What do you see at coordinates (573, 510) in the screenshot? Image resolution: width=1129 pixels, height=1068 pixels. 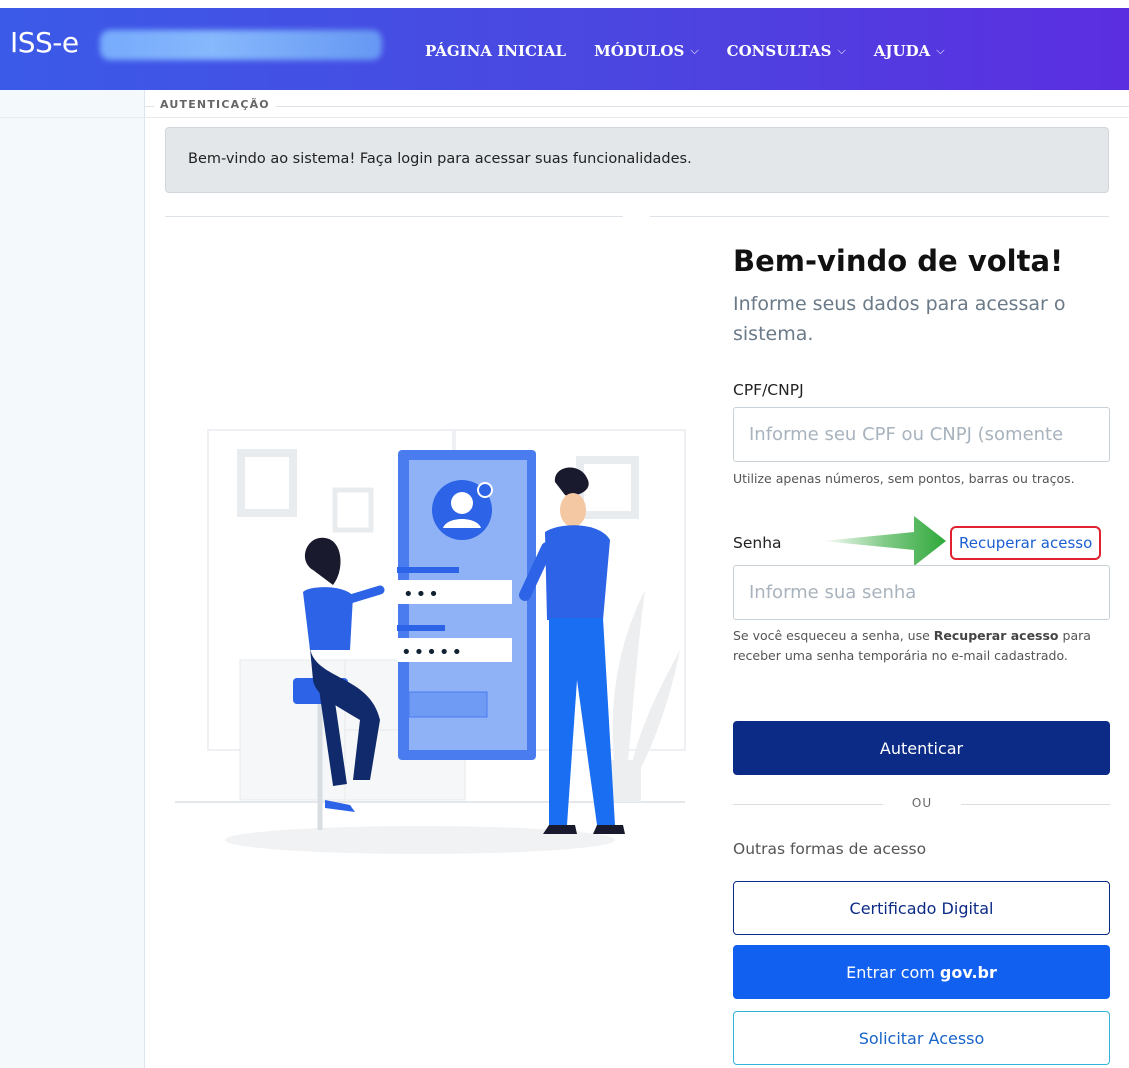 I see `man-face` at bounding box center [573, 510].